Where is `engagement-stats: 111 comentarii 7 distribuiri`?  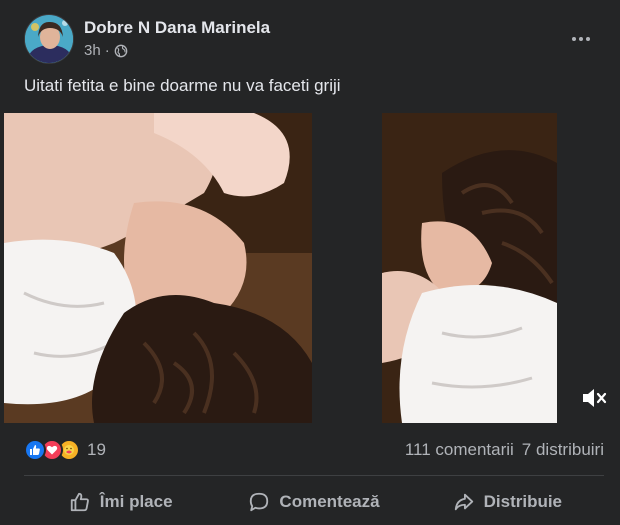 engagement-stats: 111 comentarii 7 distribuiri is located at coordinates (504, 450).